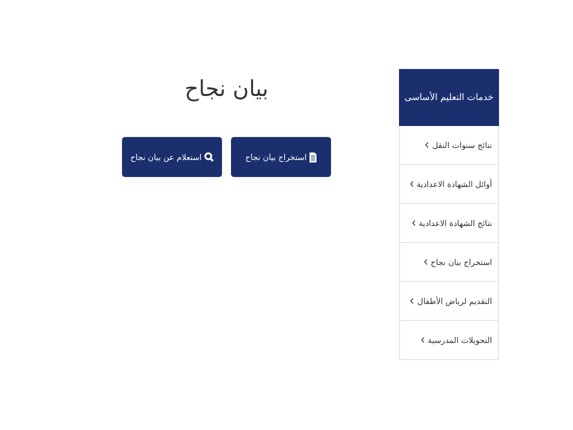 Image resolution: width=573 pixels, height=430 pixels. What do you see at coordinates (449, 97) in the screenshot?
I see `sidebar-header: خدمات التعليم الأساسى` at bounding box center [449, 97].